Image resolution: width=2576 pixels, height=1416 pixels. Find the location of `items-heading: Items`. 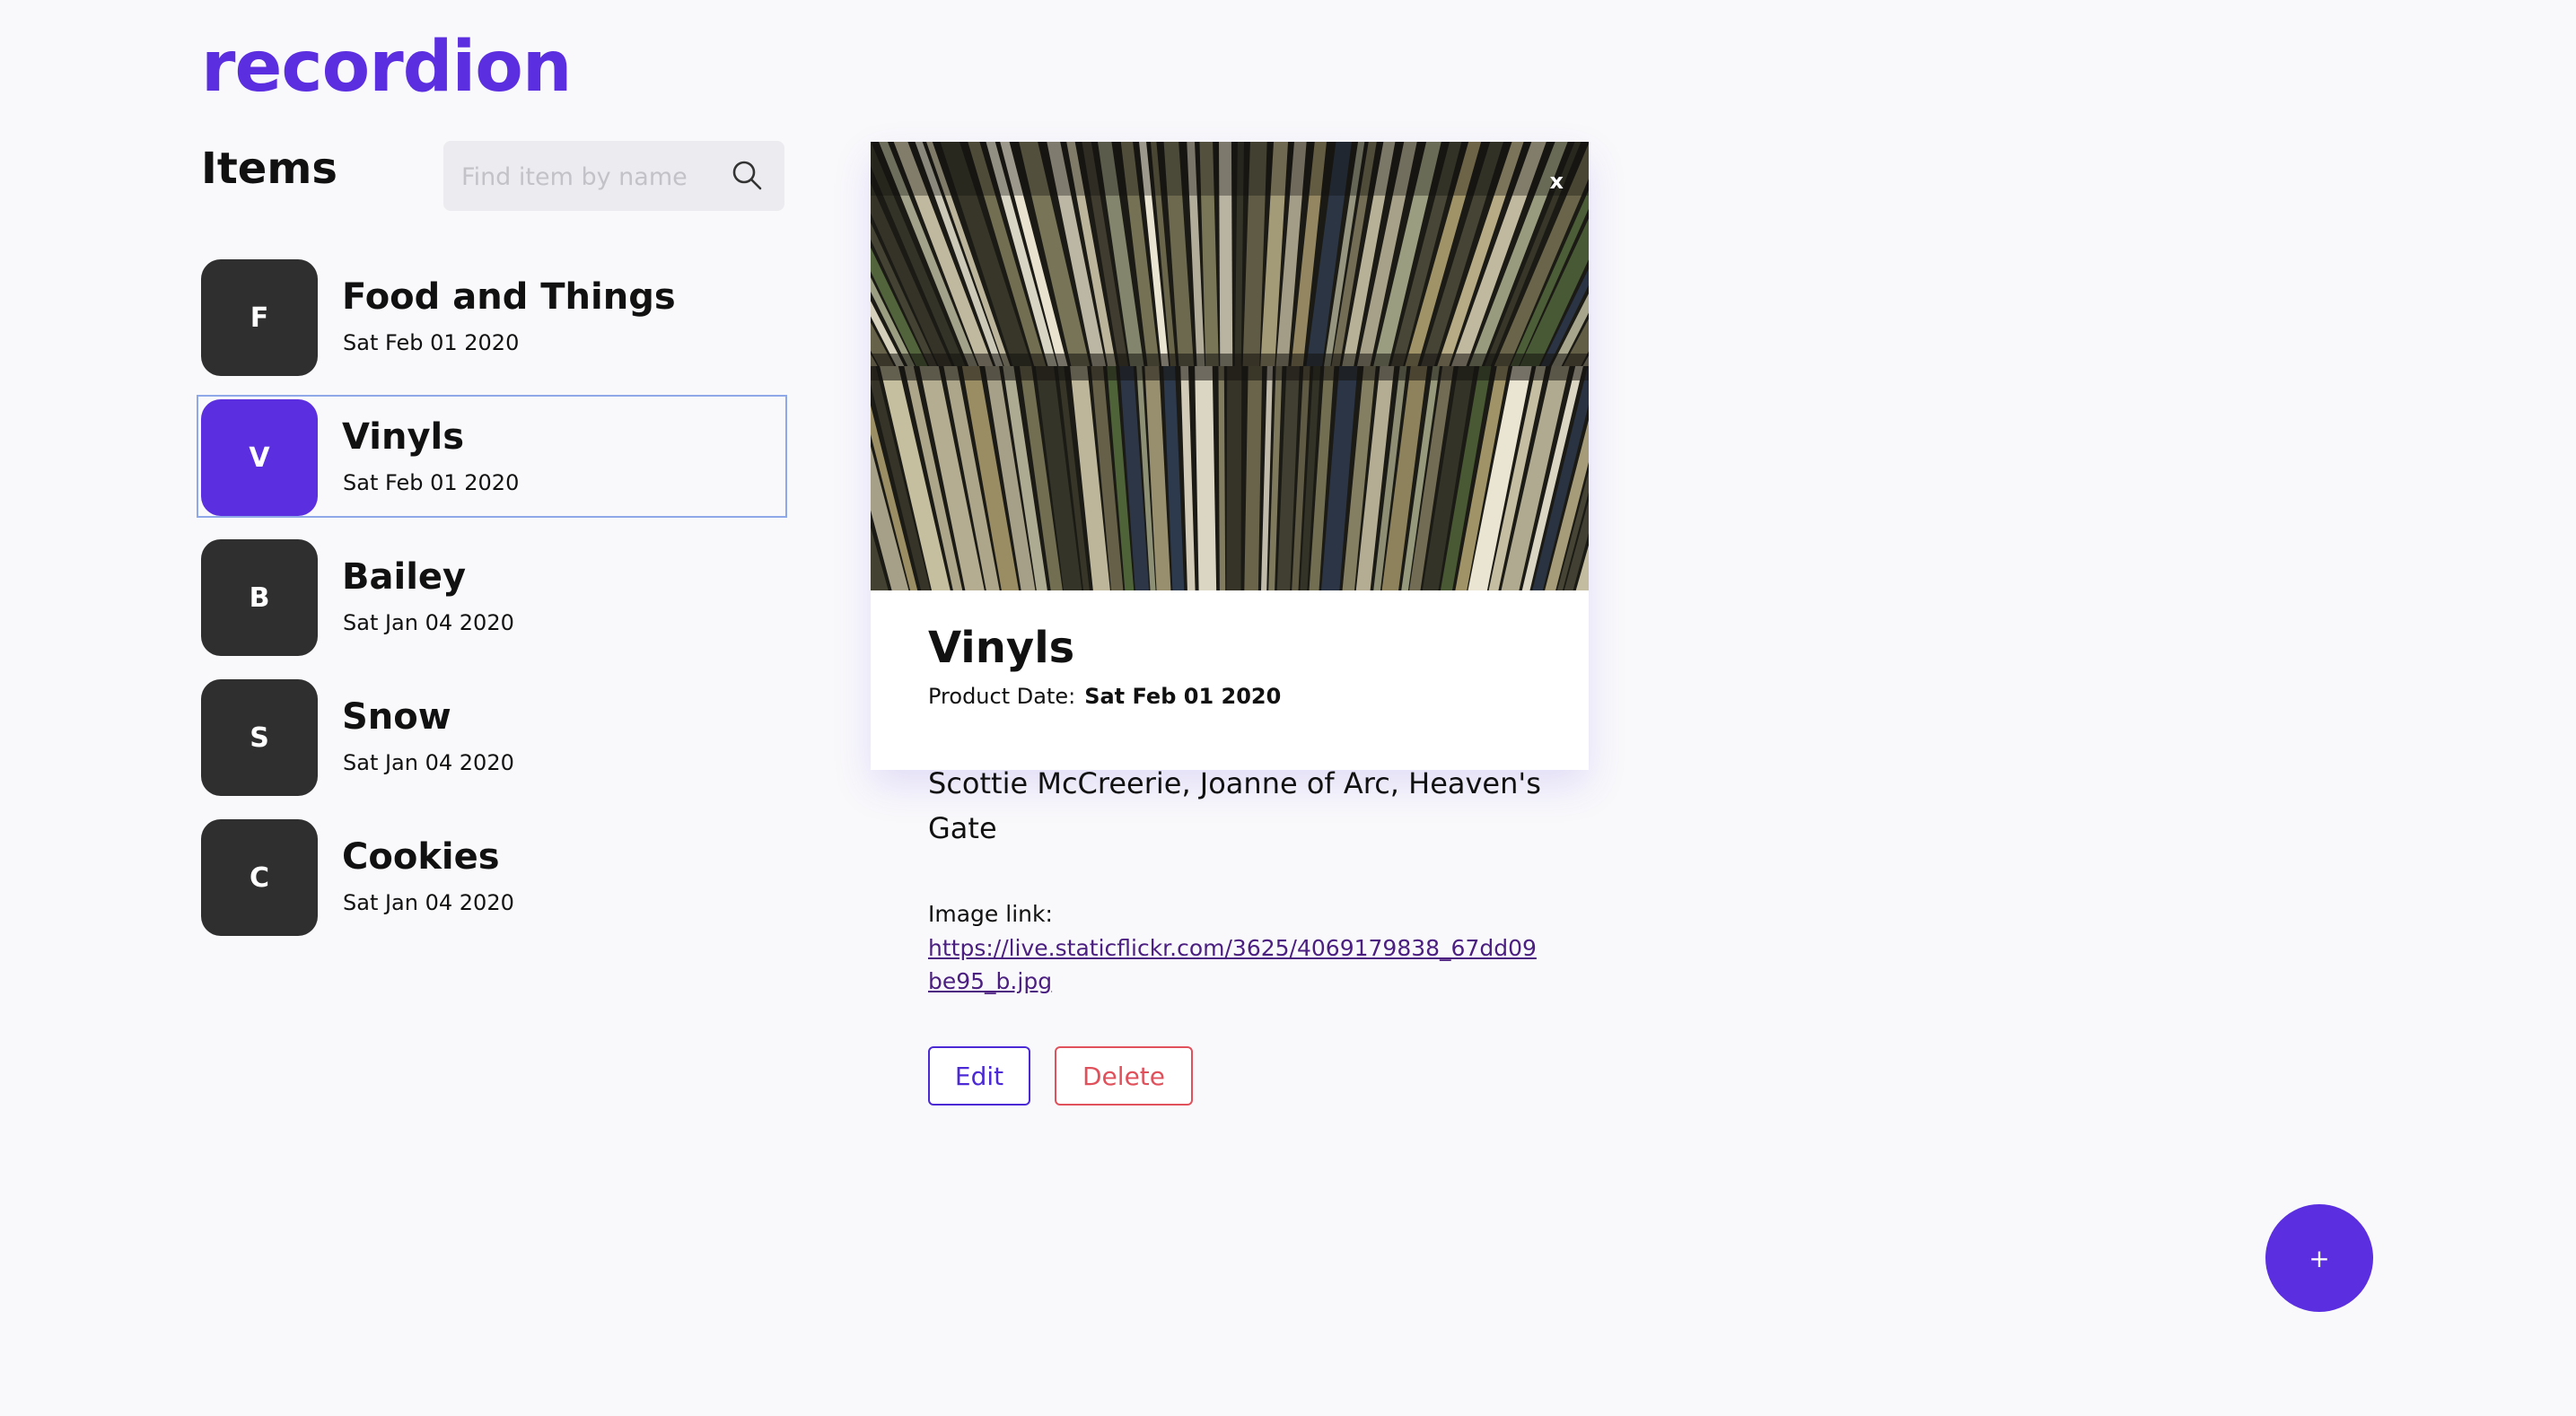

items-heading: Items is located at coordinates (269, 169).